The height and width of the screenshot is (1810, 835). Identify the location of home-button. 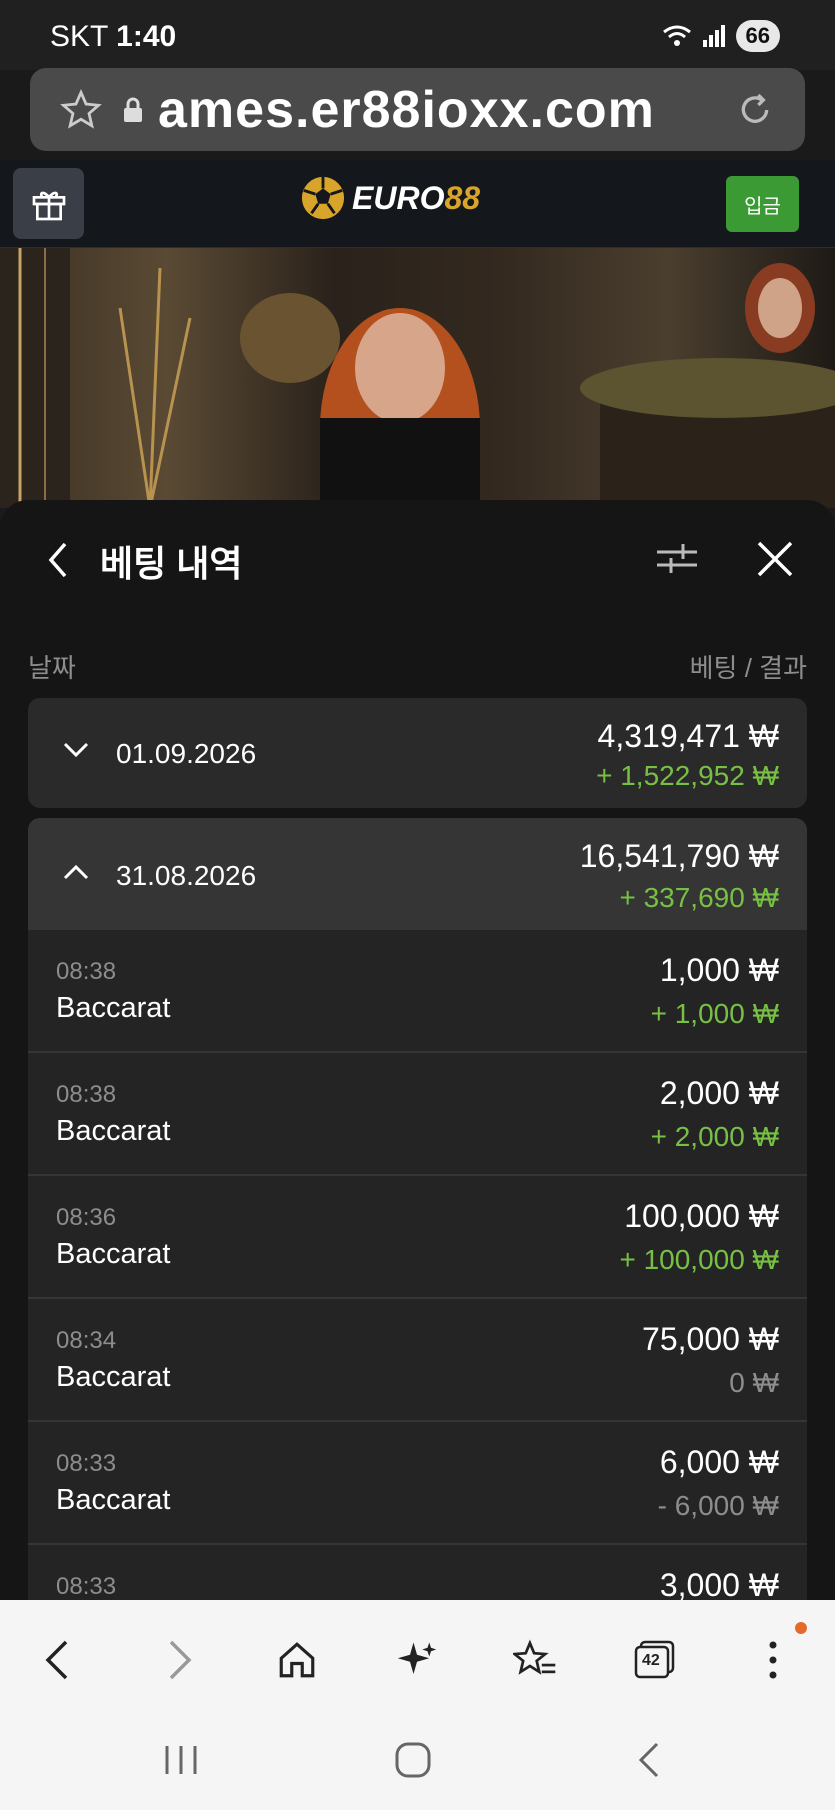
(297, 1660).